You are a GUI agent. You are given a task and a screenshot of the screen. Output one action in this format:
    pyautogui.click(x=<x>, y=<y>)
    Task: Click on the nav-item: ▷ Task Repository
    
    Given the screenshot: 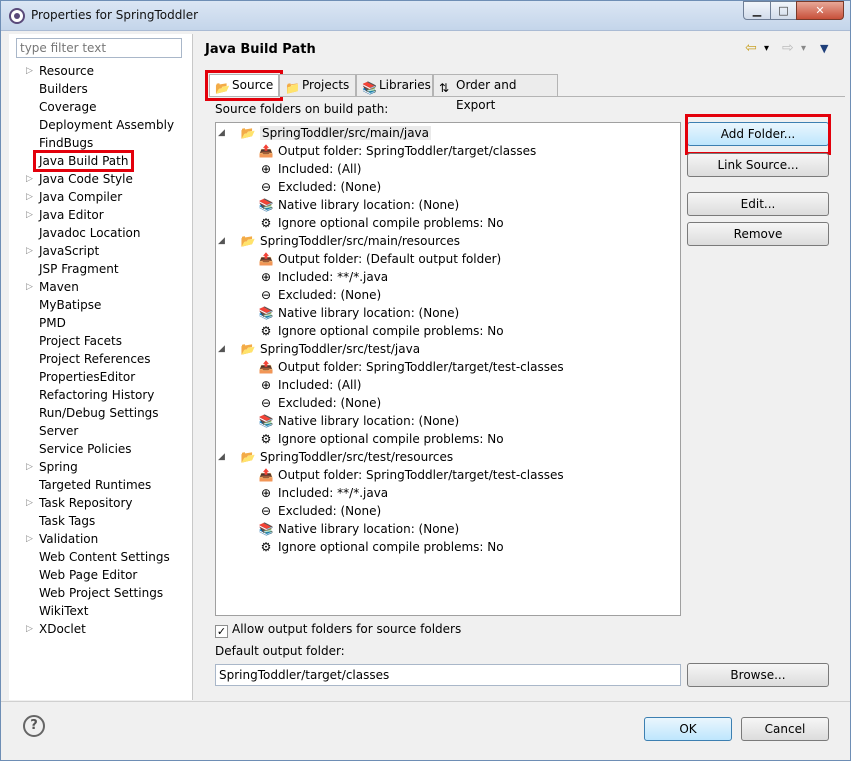 What is the action you would take?
    pyautogui.click(x=101, y=503)
    